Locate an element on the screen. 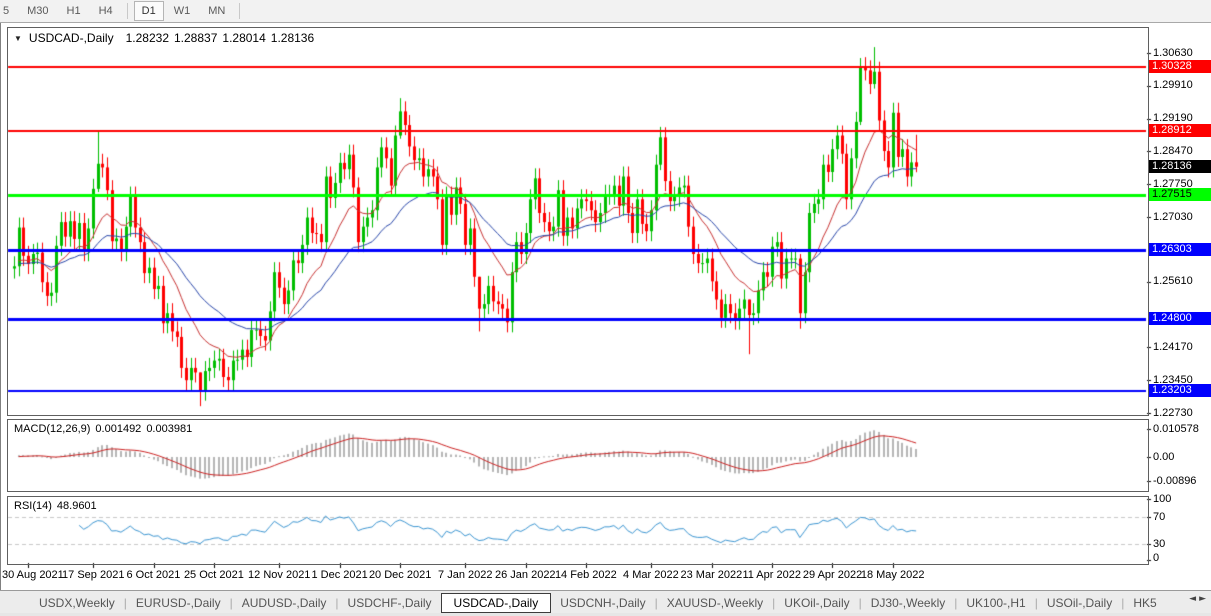  tab-audusd-daily: AUDUSD-,Daily is located at coordinates (284, 603).